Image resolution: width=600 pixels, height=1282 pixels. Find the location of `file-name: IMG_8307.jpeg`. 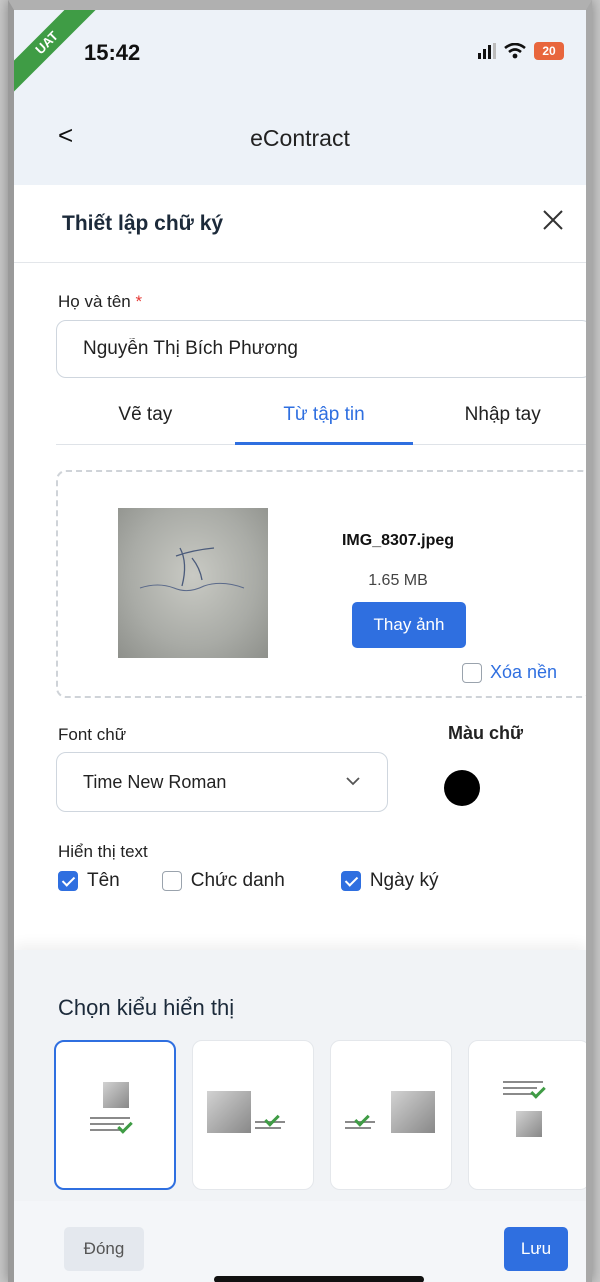

file-name: IMG_8307.jpeg is located at coordinates (398, 540).